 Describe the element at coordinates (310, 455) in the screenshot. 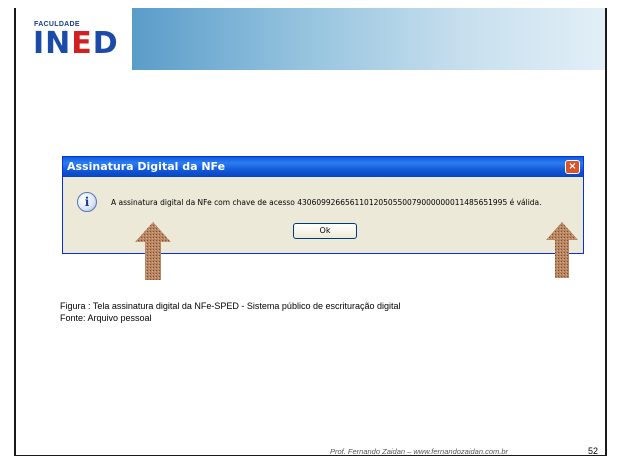

I see `footer-divider` at that location.